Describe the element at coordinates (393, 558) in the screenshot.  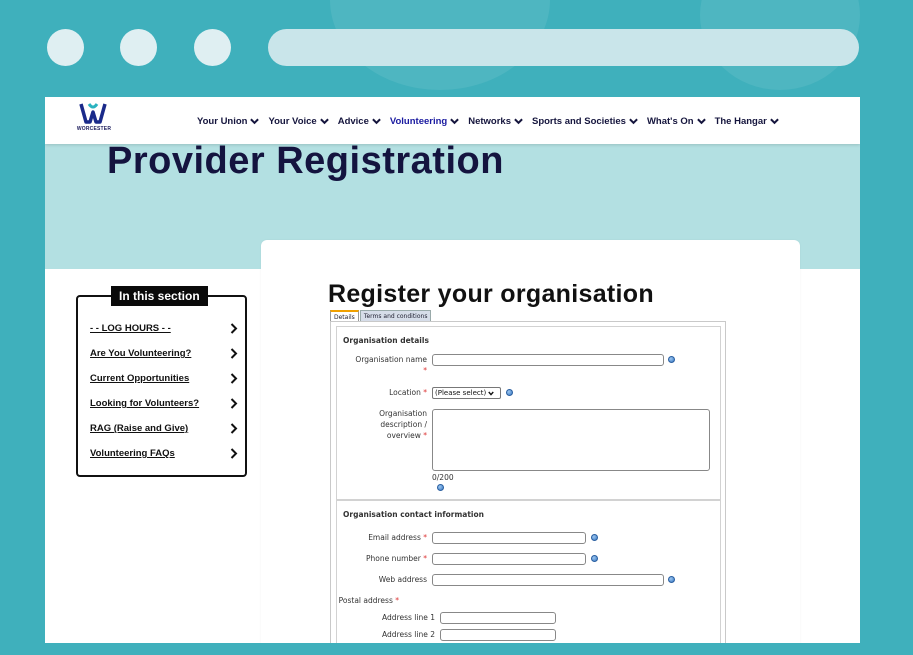
I see `label-text: Phone number` at that location.